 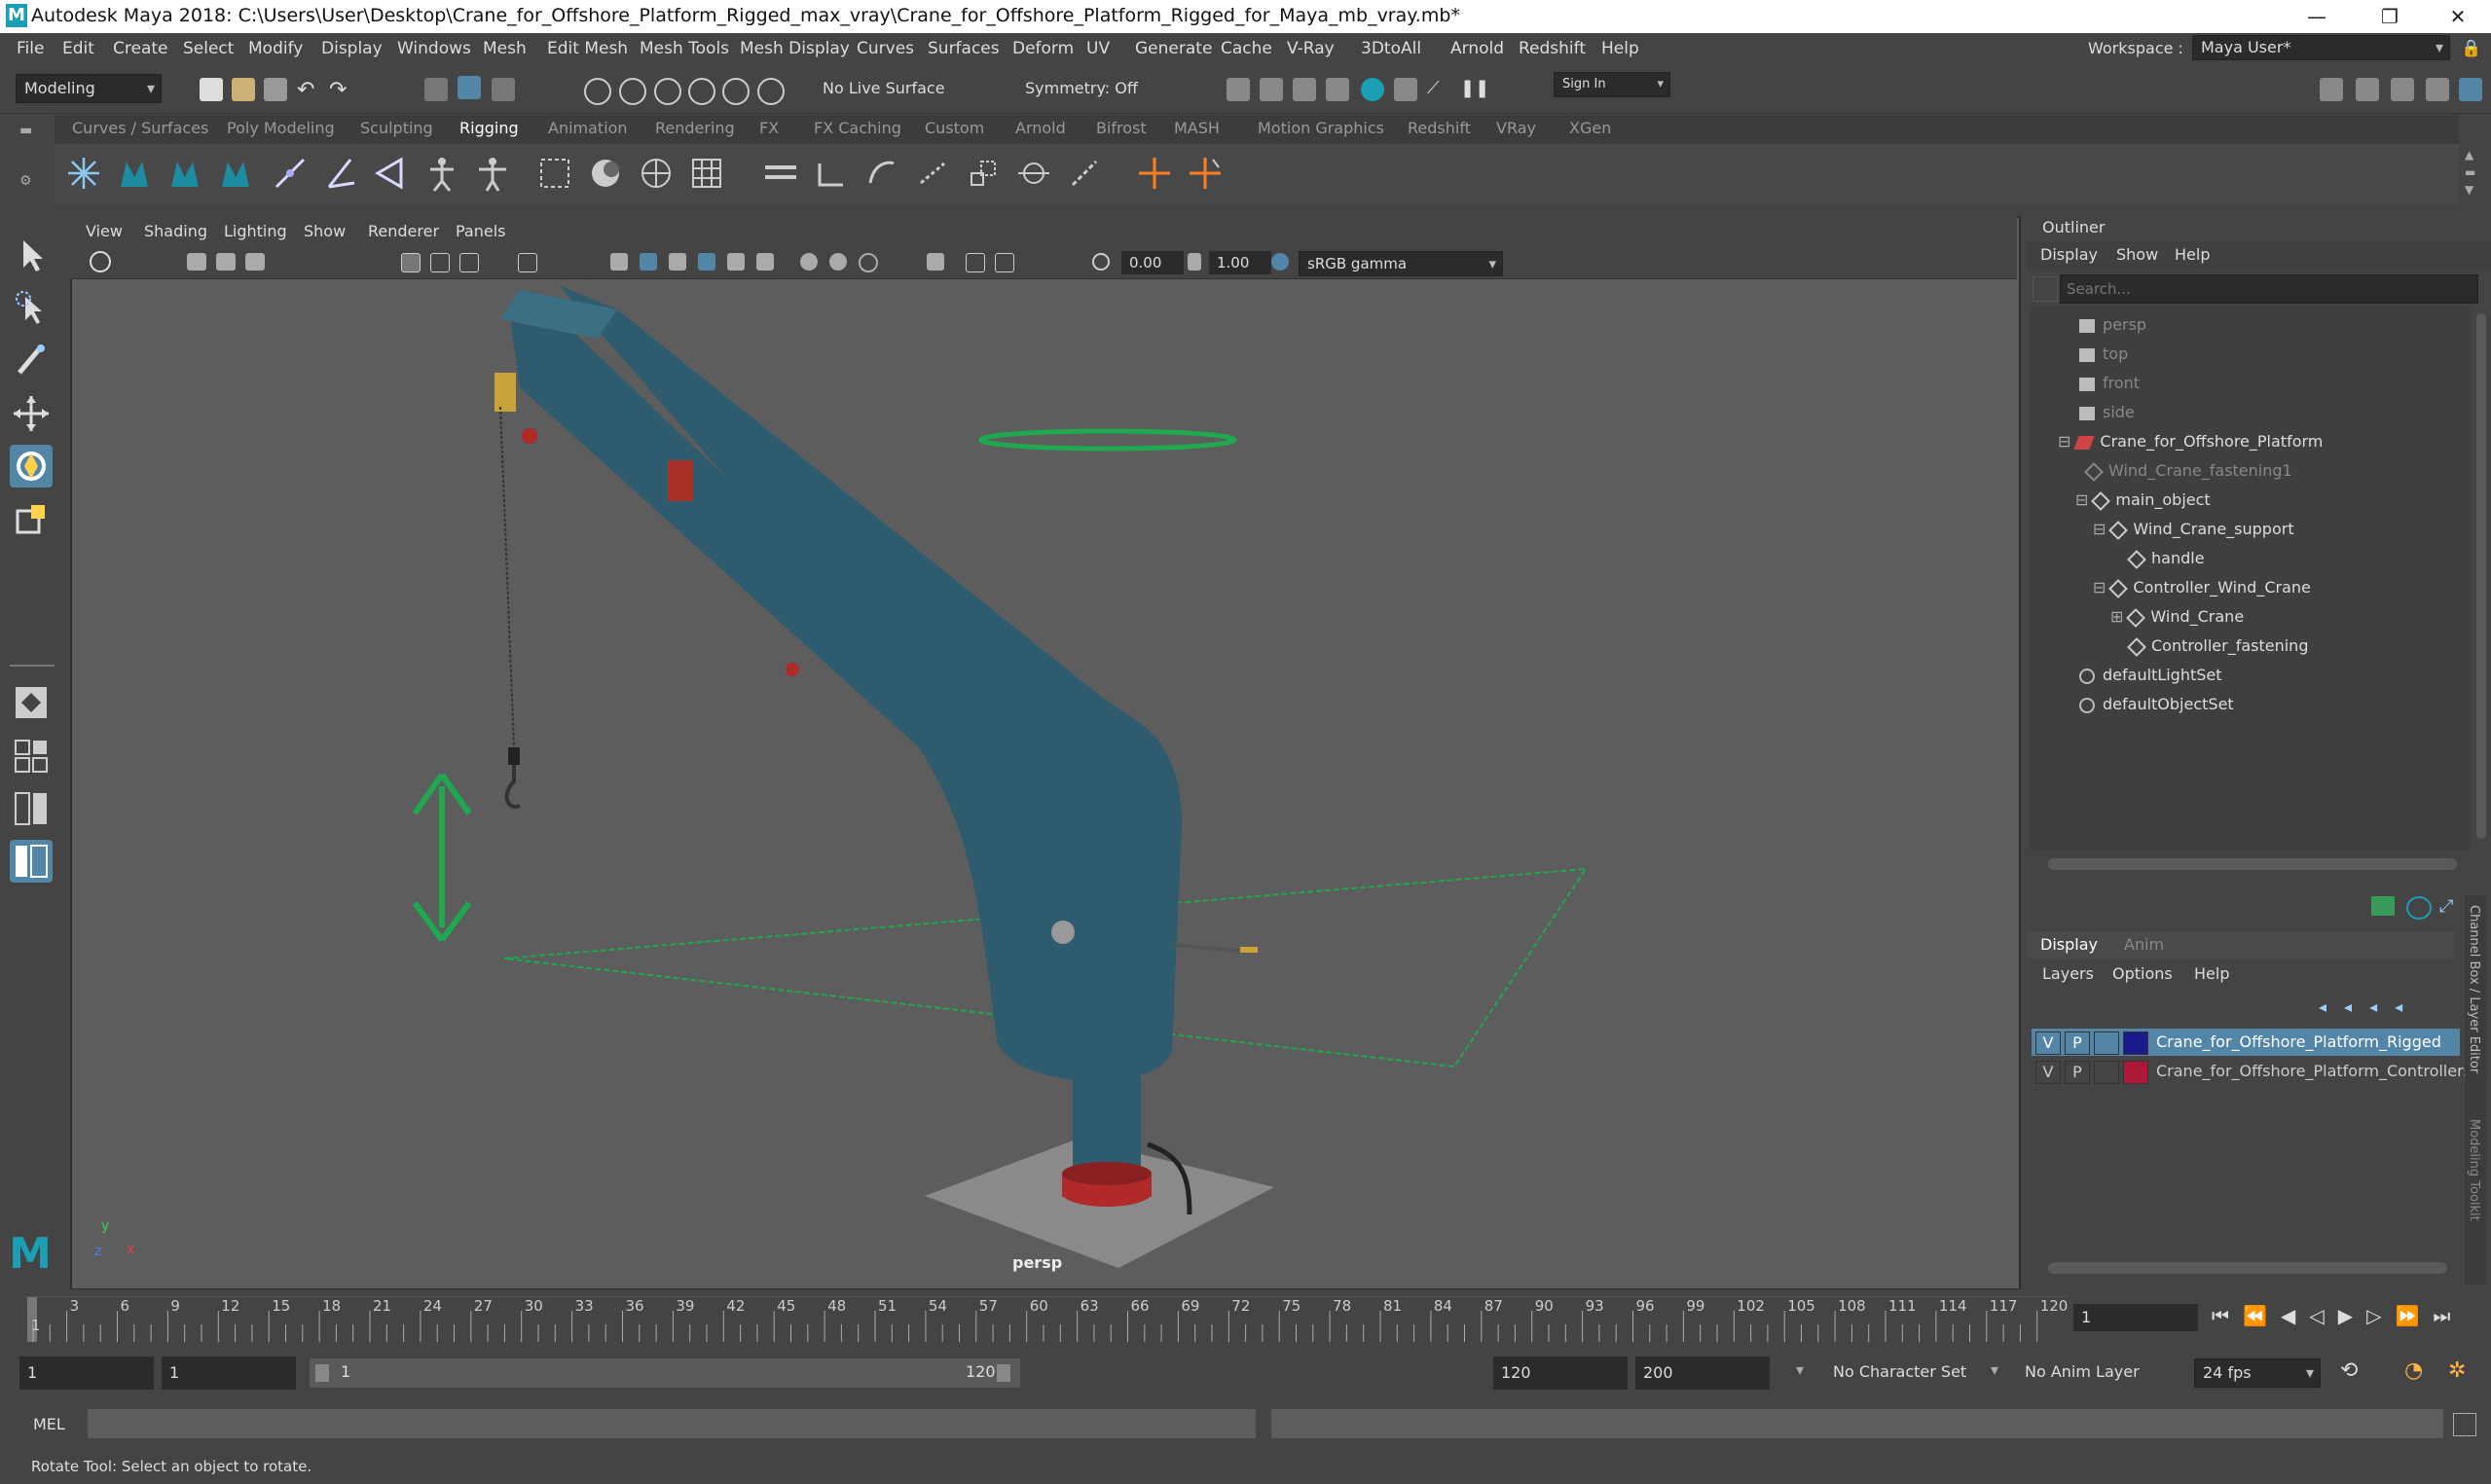 I want to click on shelf-tab-poly-modeling: Poly Modeling, so click(x=281, y=128).